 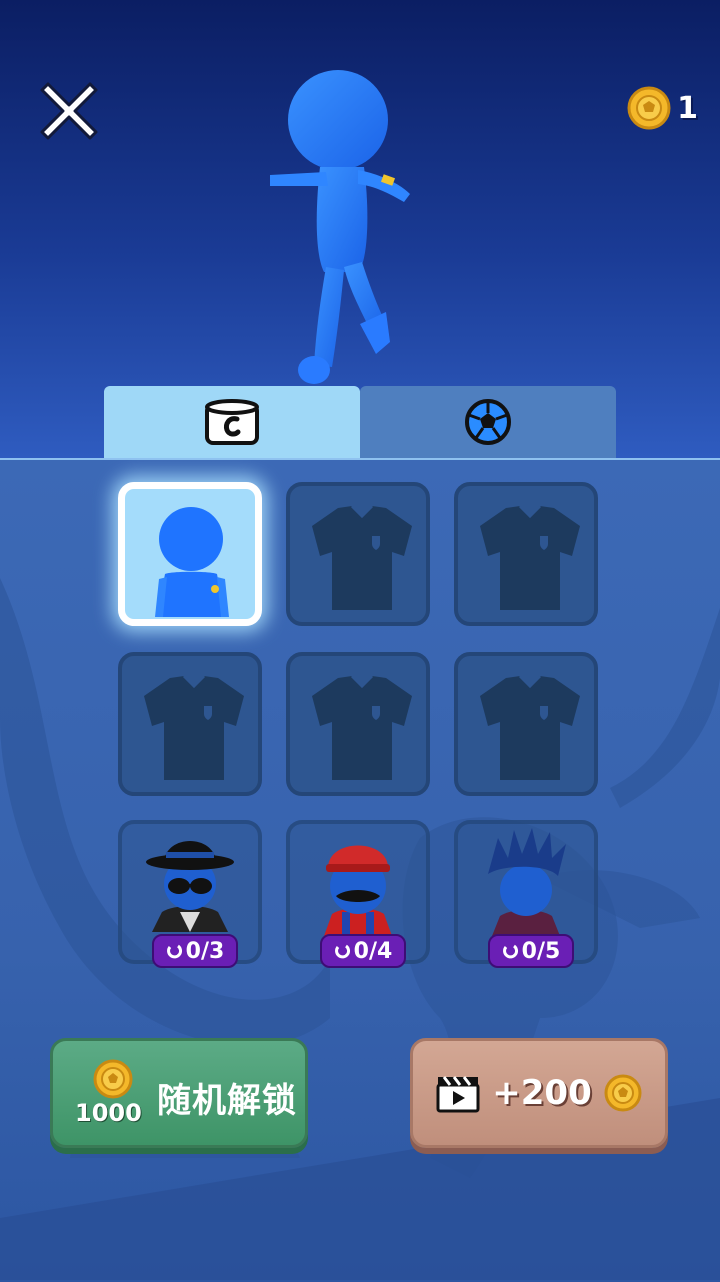 I want to click on tab-outfit, so click(x=232, y=422).